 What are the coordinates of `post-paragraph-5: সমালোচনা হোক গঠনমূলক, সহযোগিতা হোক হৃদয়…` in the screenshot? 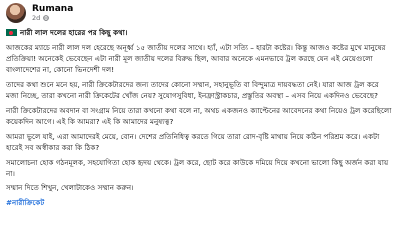 It's located at (197, 167).